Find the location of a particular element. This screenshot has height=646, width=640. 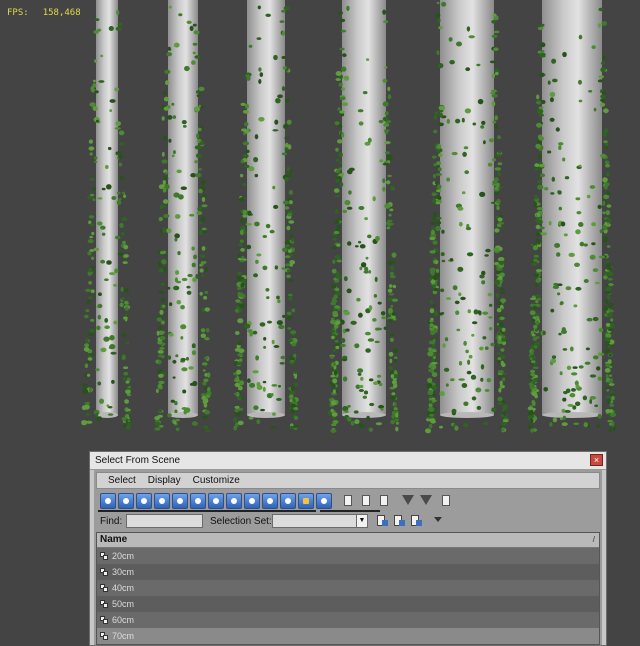

toolbar-divider is located at coordinates (350, 511).